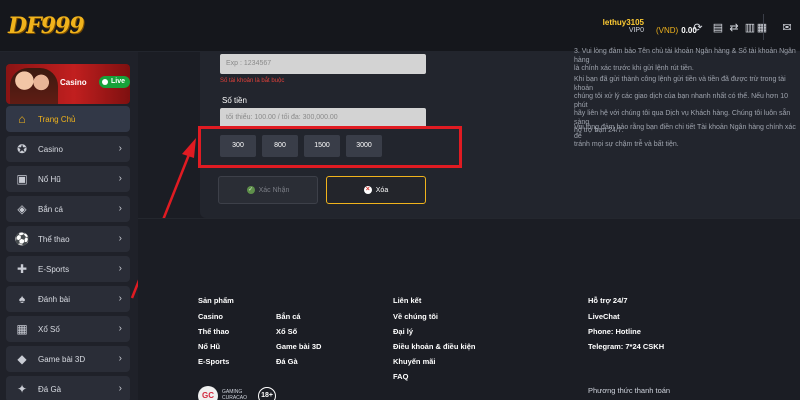 Image resolution: width=800 pixels, height=400 pixels. Describe the element at coordinates (407, 300) in the screenshot. I see `footer-links-title: Liên kết` at that location.